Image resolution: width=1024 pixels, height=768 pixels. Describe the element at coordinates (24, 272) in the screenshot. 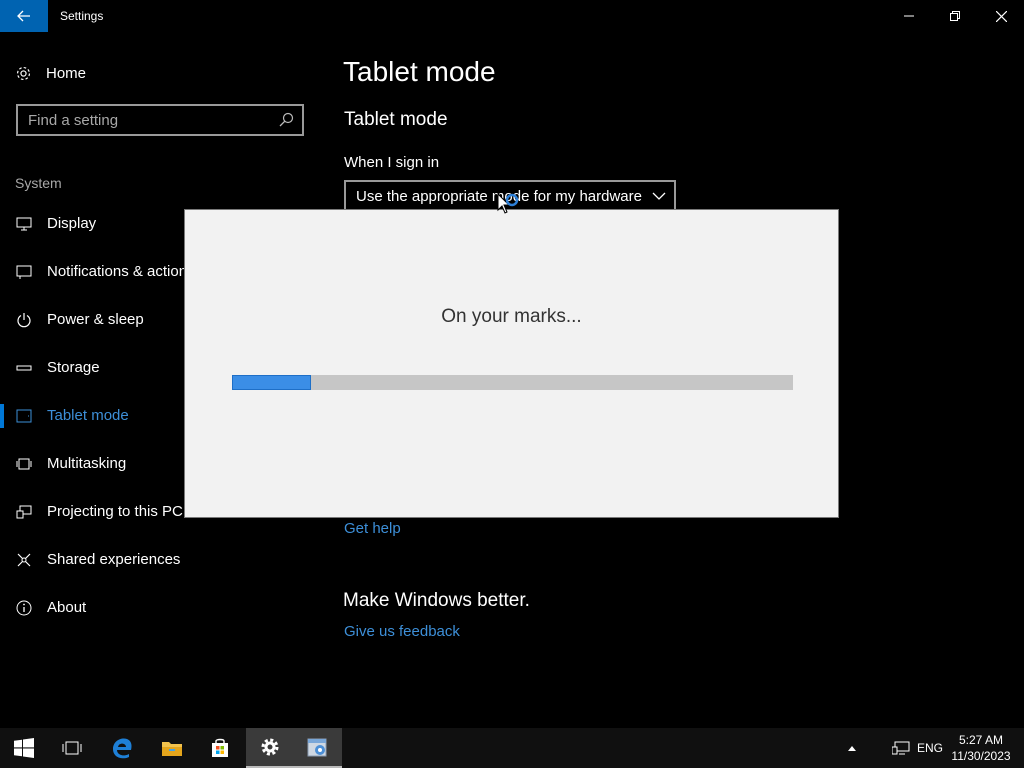

I see `notifications-icon` at that location.